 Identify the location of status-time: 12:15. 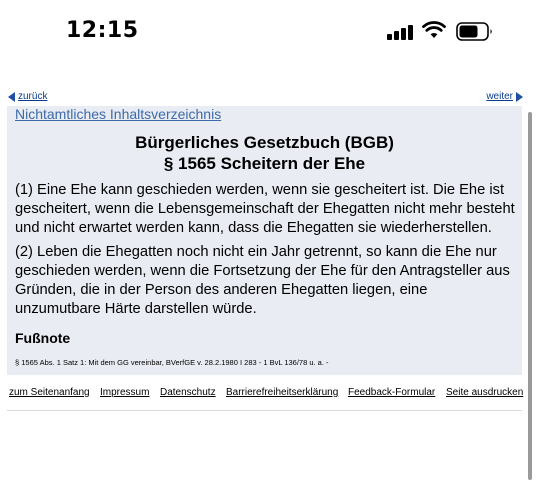
(102, 30).